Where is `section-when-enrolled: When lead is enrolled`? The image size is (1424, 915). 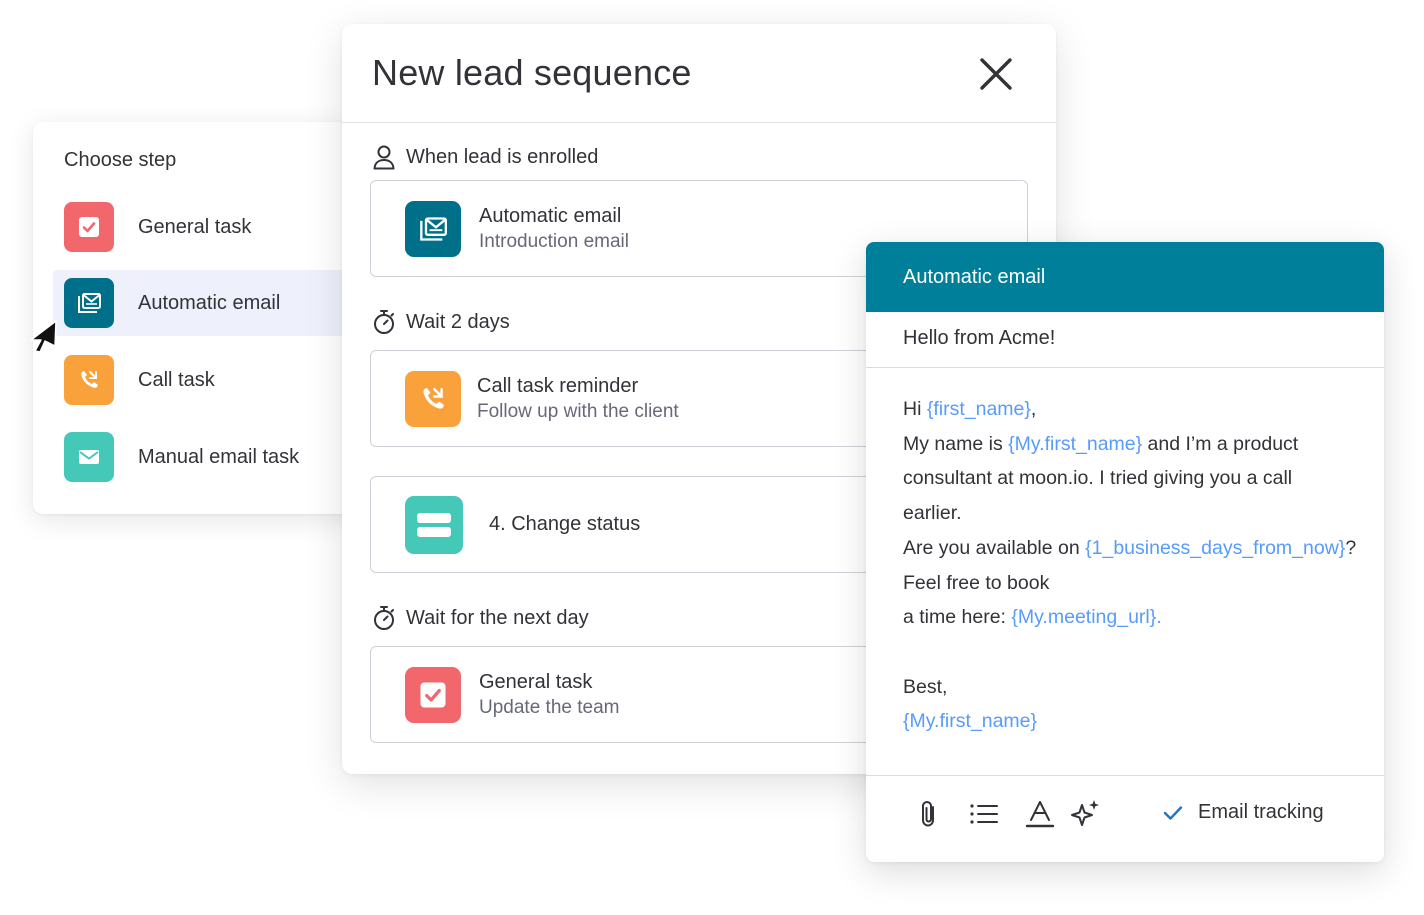
section-when-enrolled: When lead is enrolled is located at coordinates (485, 157).